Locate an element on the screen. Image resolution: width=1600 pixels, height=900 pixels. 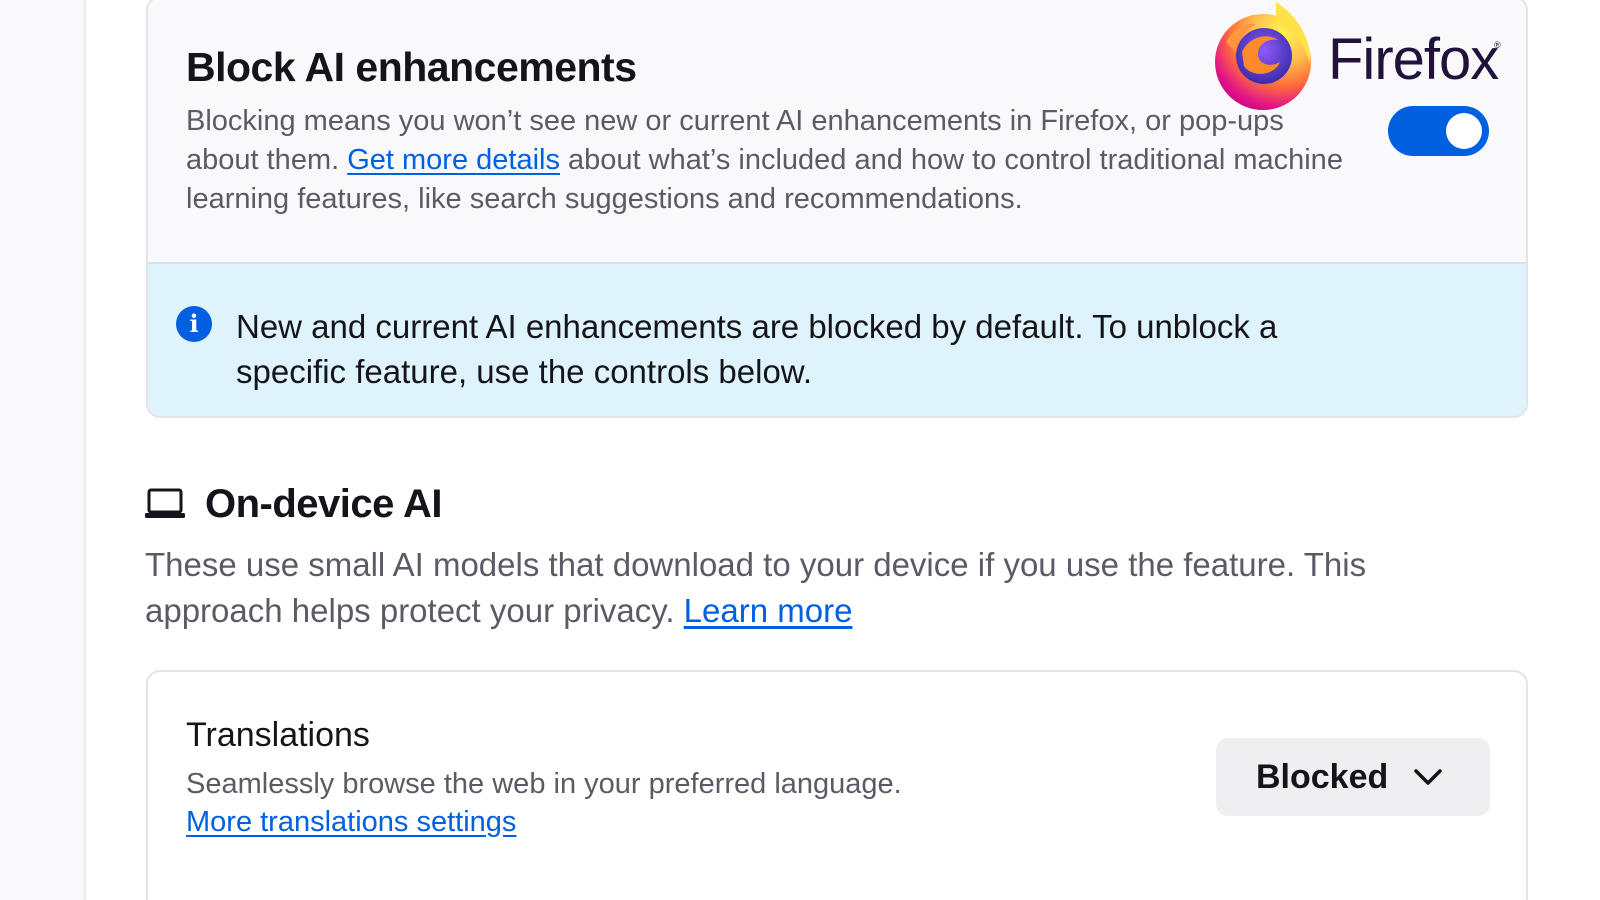
block-ai-title: Block AI enhancements is located at coordinates (411, 67).